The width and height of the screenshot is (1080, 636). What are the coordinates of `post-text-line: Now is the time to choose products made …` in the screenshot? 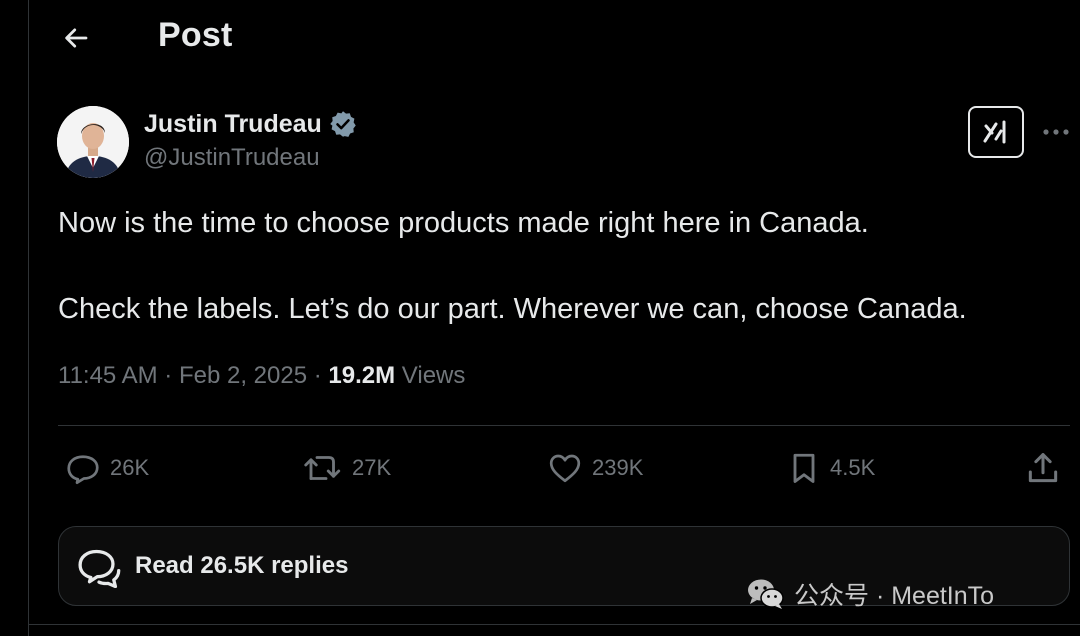 It's located at (463, 223).